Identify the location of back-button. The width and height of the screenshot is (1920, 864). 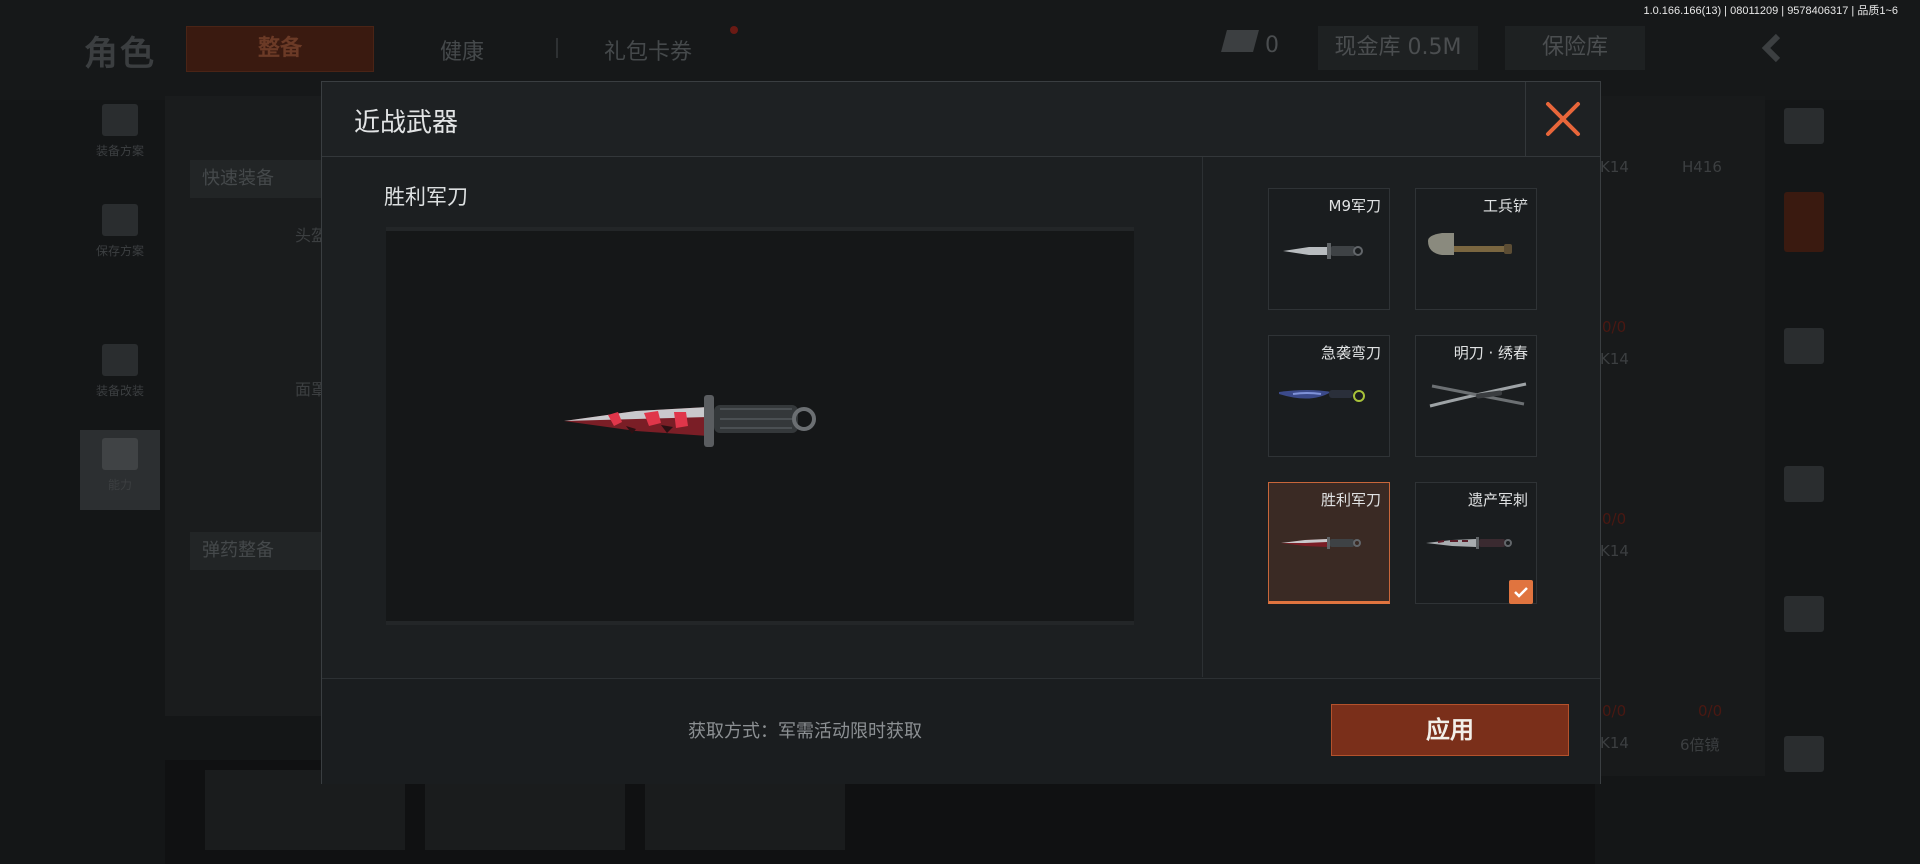
(1770, 48).